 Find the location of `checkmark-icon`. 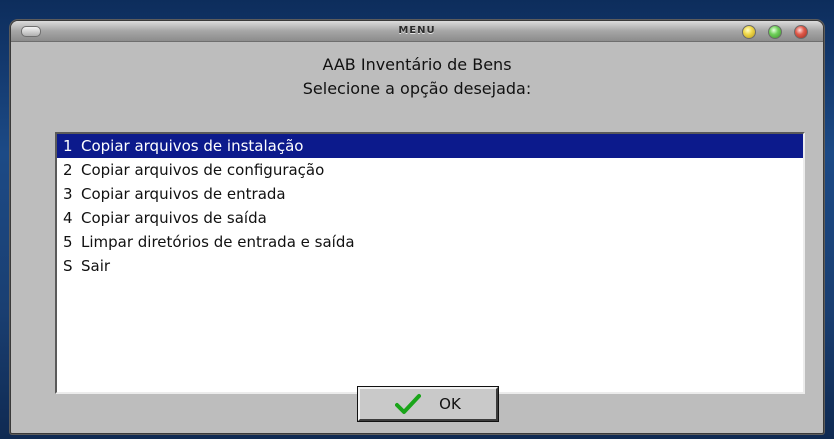

checkmark-icon is located at coordinates (408, 404).